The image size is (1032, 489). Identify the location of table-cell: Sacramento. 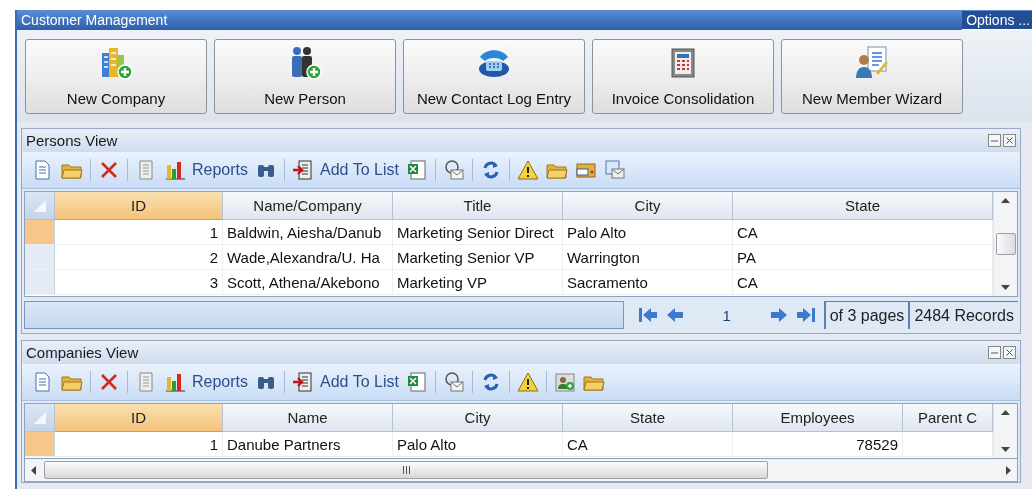
(648, 282).